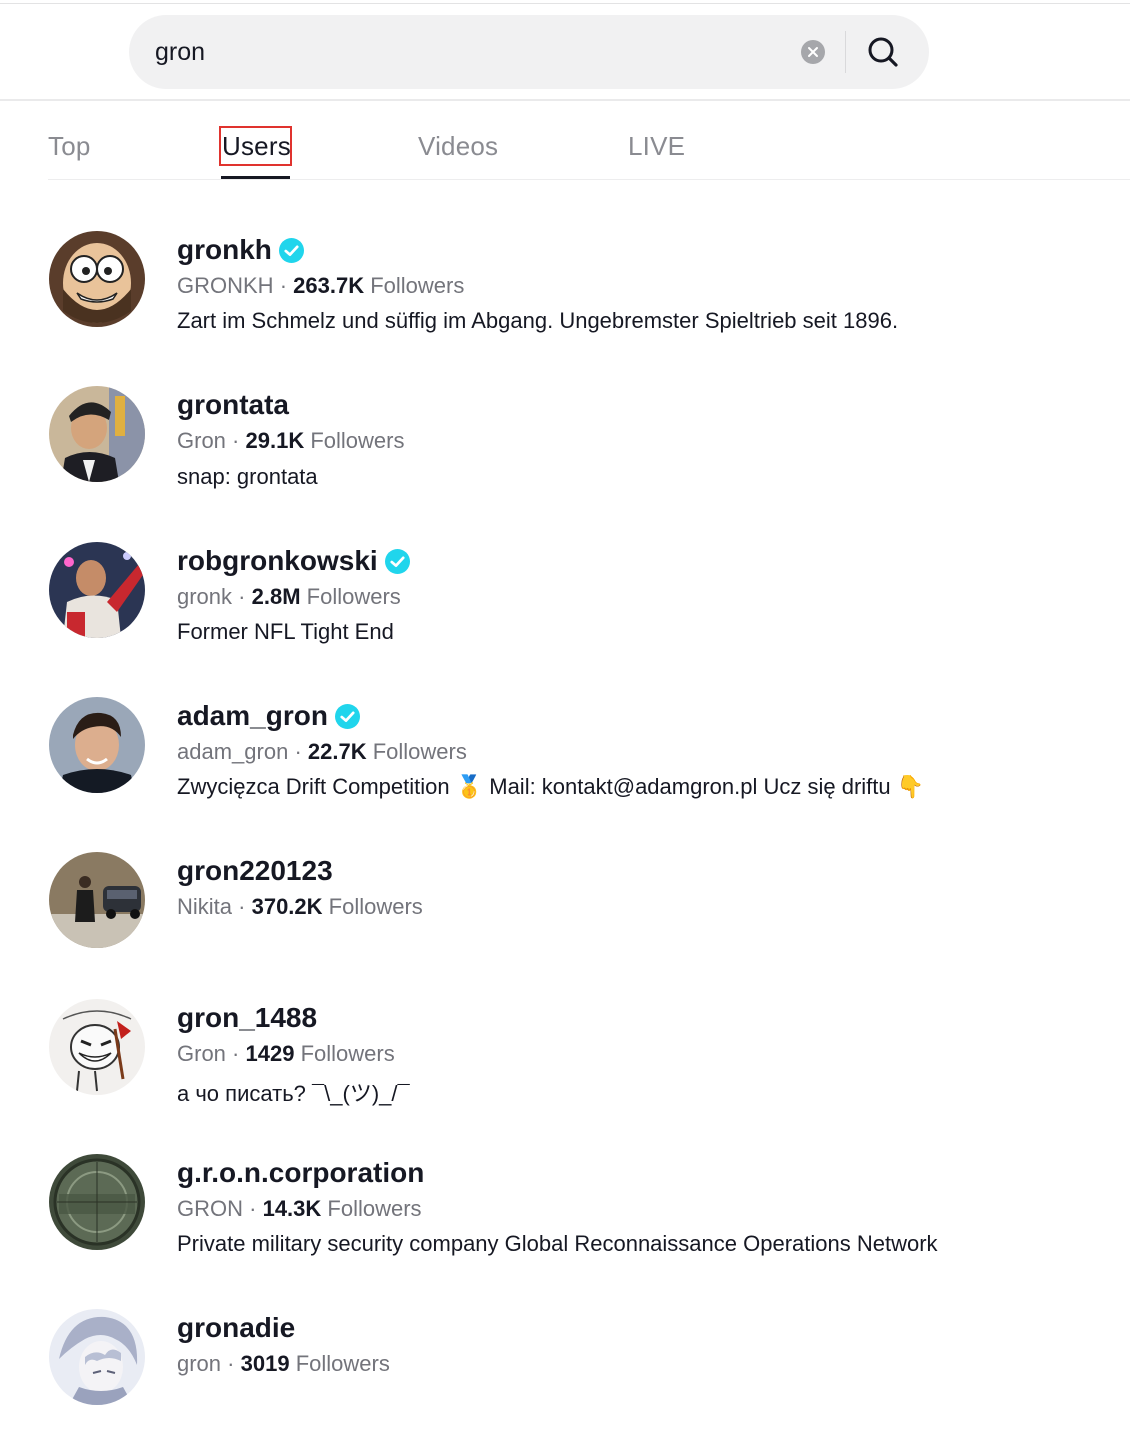 The image size is (1130, 1456). What do you see at coordinates (205, 596) in the screenshot?
I see `nickname: gronk` at bounding box center [205, 596].